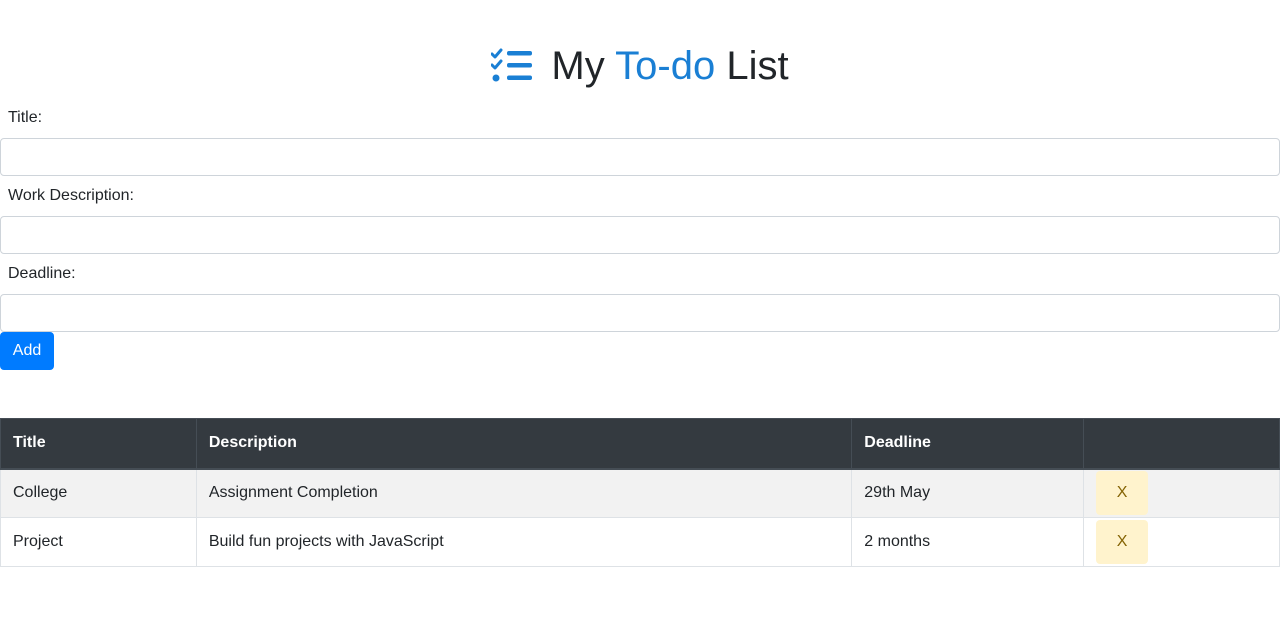 The width and height of the screenshot is (1280, 620). I want to click on cell-deadline: 29th May, so click(968, 493).